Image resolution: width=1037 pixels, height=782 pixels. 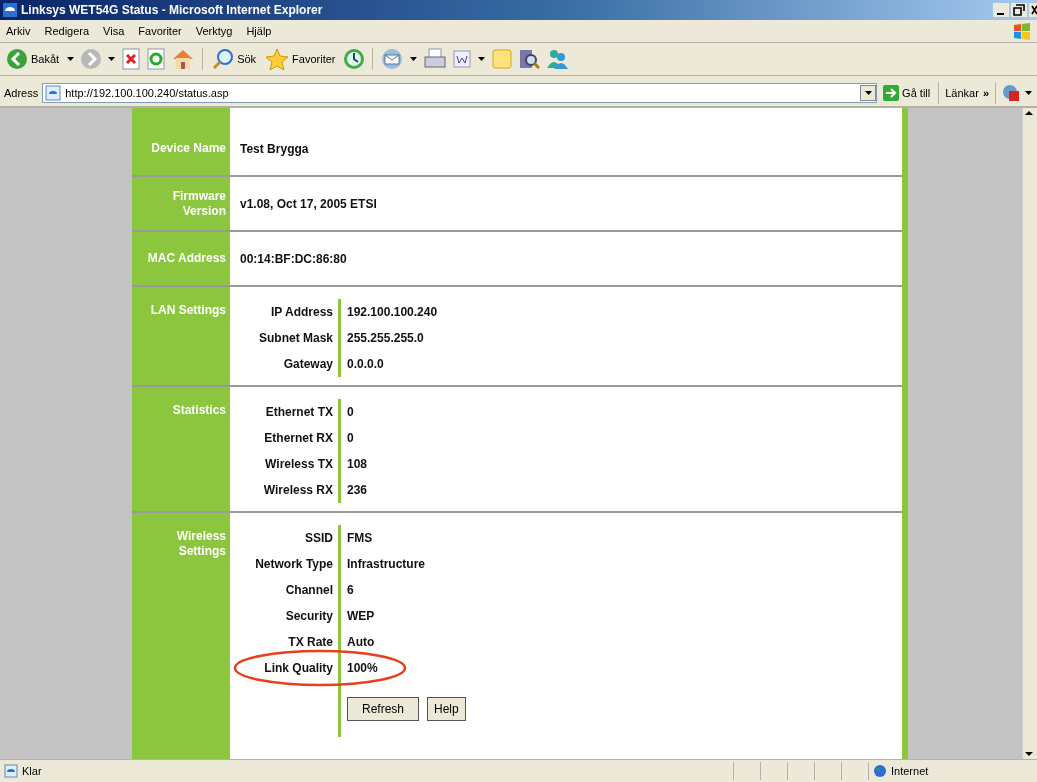 I want to click on address-label: Adress, so click(x=21, y=93).